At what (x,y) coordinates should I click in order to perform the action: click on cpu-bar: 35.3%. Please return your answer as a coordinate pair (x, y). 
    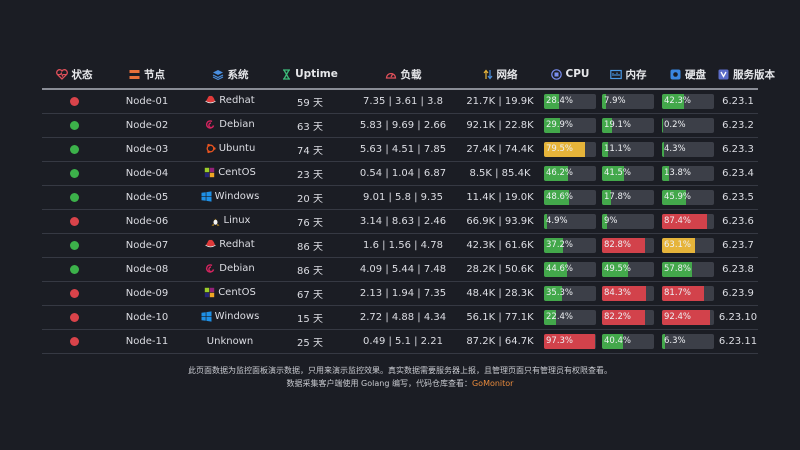
    Looking at the image, I should click on (570, 293).